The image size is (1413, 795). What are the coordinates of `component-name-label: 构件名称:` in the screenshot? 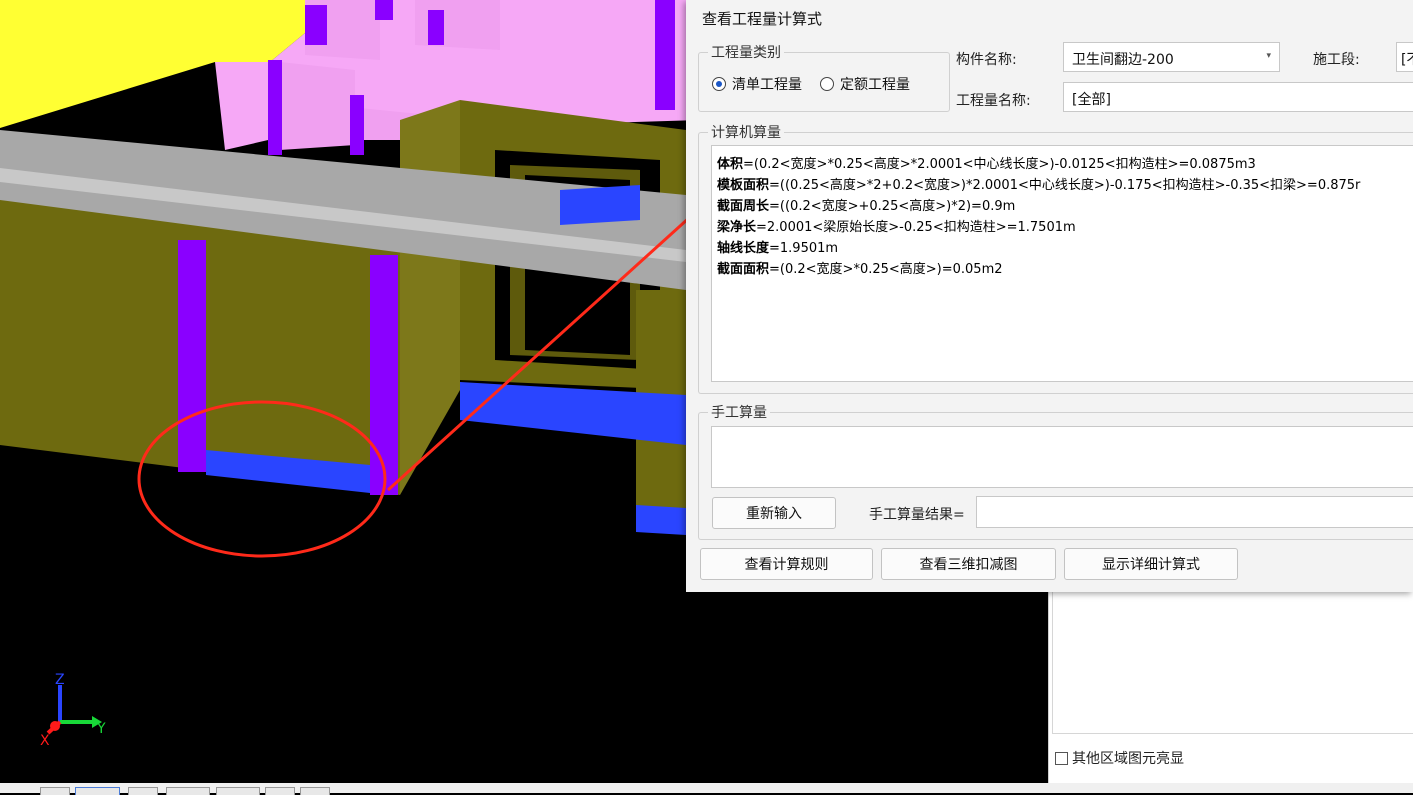 It's located at (986, 60).